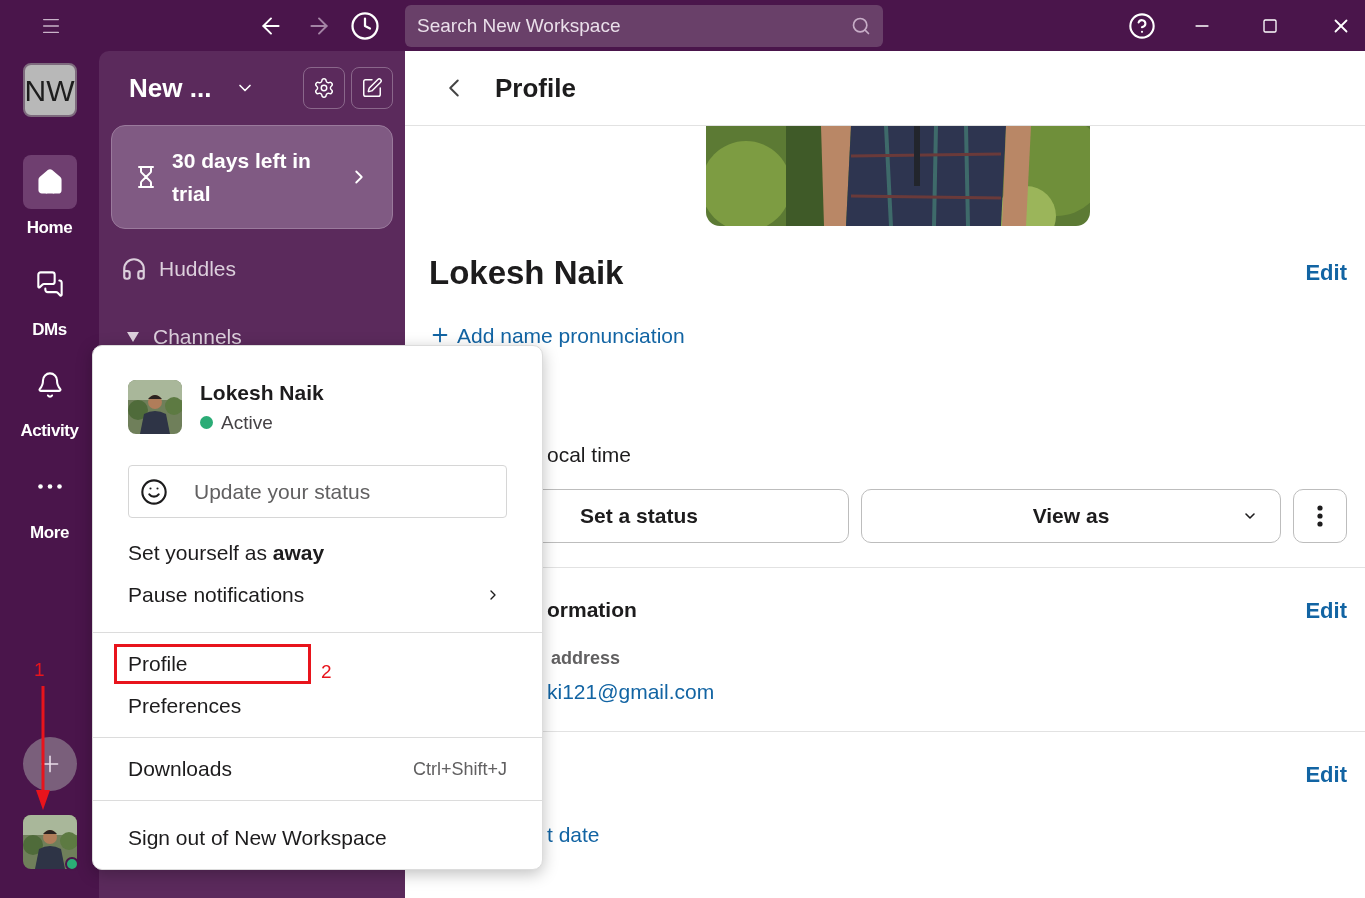  Describe the element at coordinates (134, 269) in the screenshot. I see `headphones-icon` at that location.